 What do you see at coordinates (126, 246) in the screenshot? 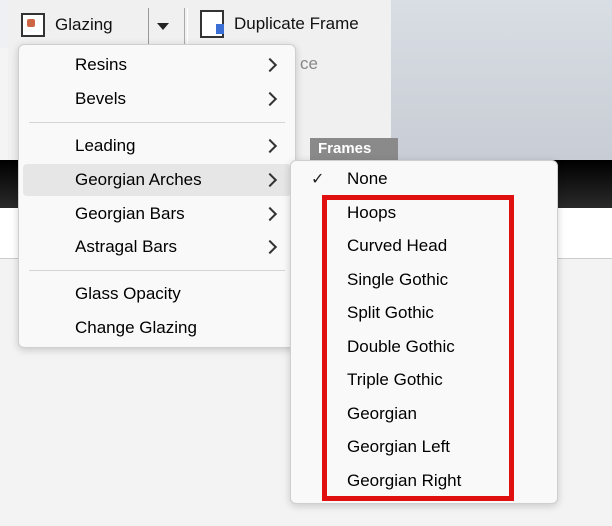
I see `menu-item-label: Astragal Bars` at bounding box center [126, 246].